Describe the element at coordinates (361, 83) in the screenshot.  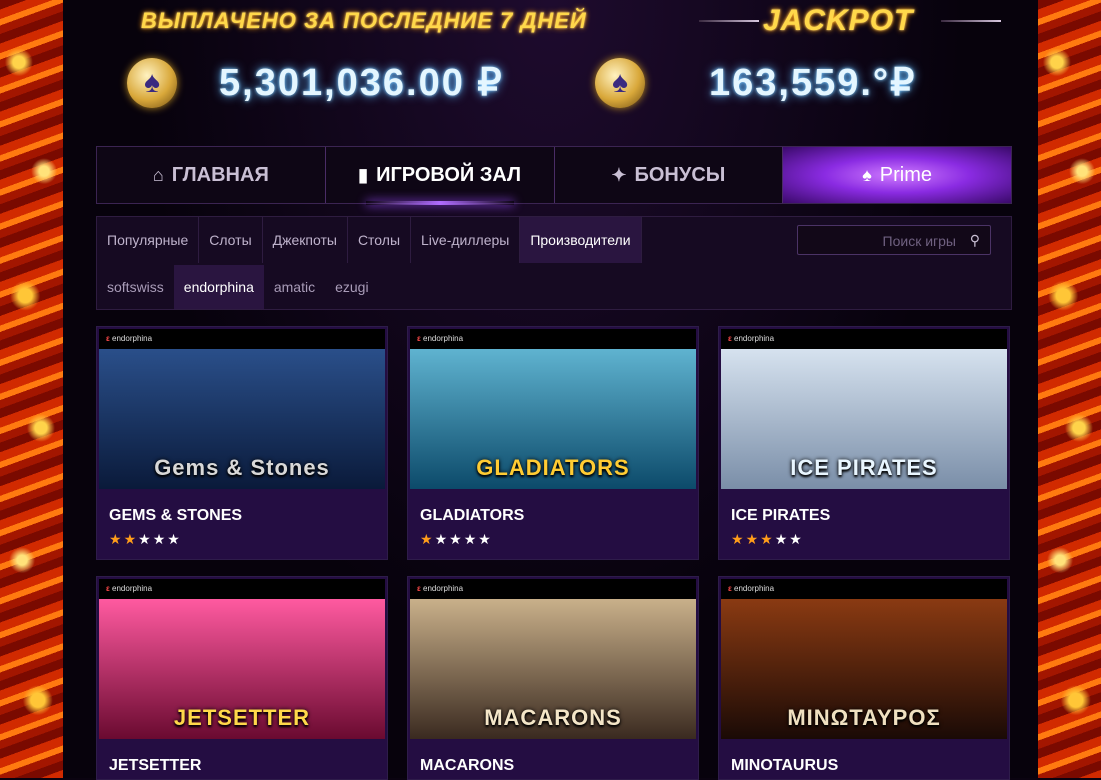
I see `paid-amount: 5,301,036.00 ₽` at that location.